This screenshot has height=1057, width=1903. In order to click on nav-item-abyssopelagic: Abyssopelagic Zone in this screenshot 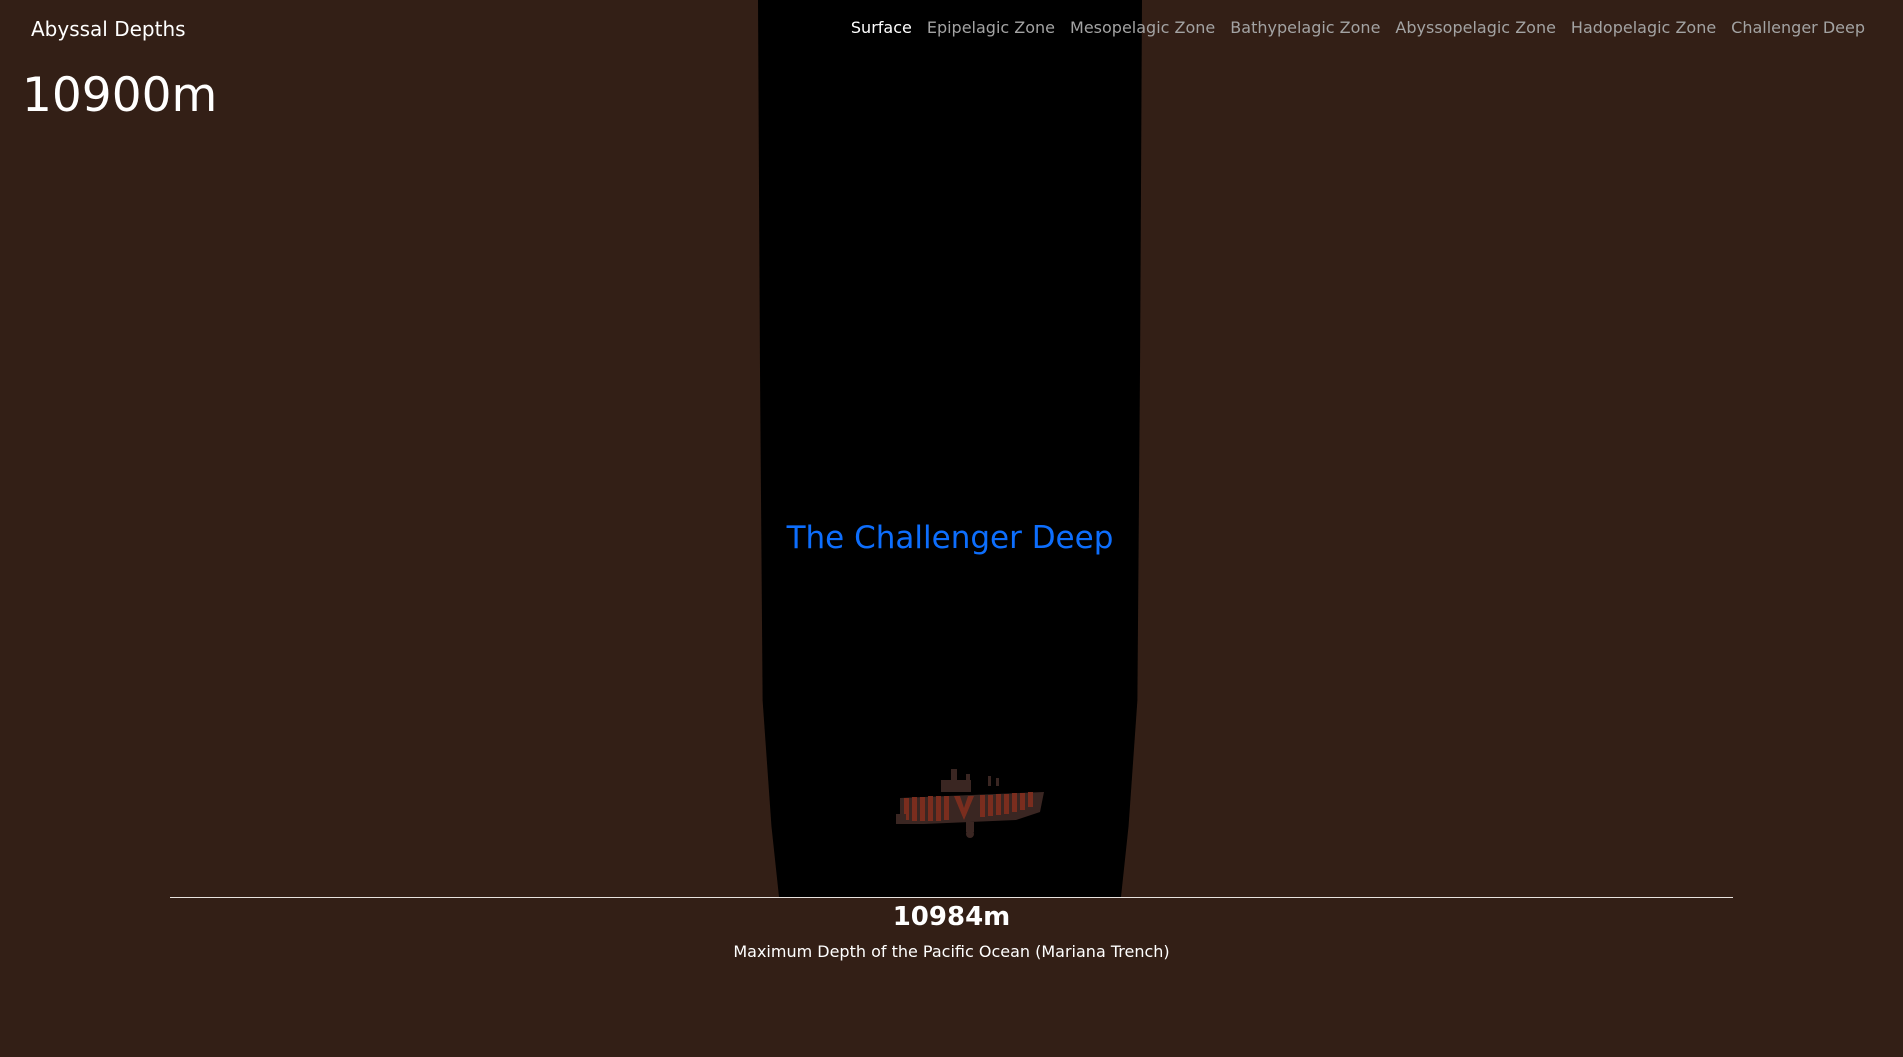, I will do `click(1475, 28)`.